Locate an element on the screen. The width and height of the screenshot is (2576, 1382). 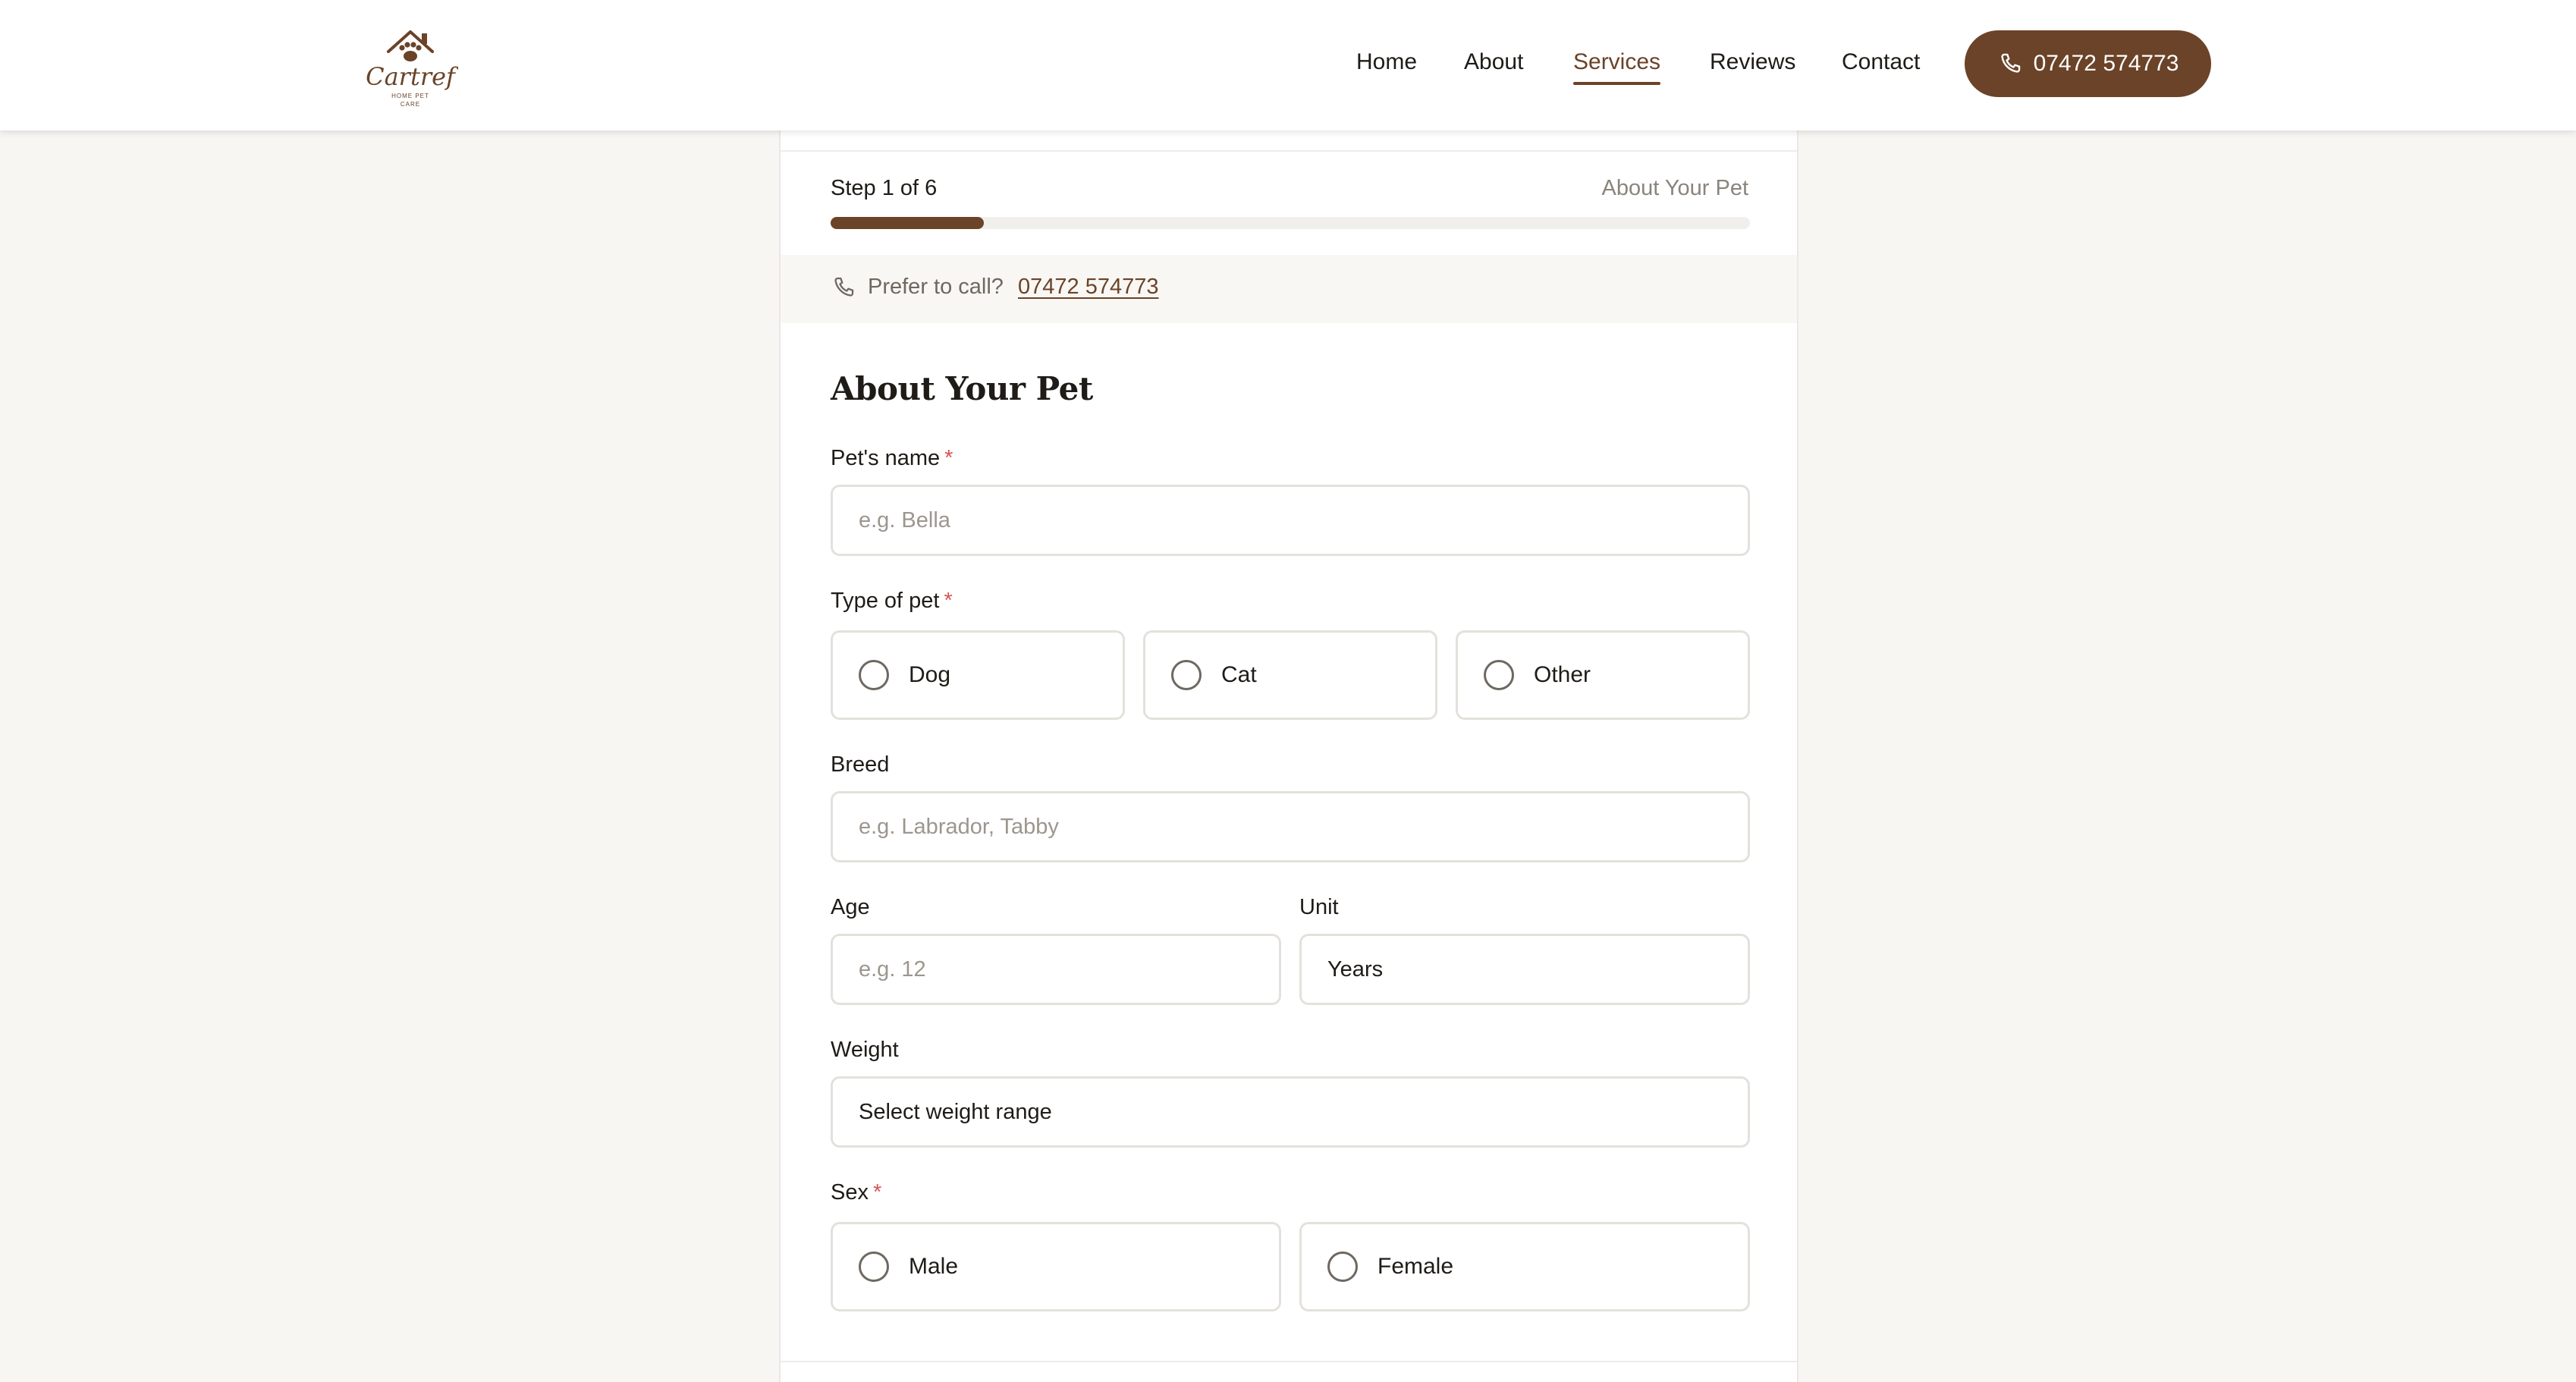
nav-reviews: Reviews is located at coordinates (1752, 62).